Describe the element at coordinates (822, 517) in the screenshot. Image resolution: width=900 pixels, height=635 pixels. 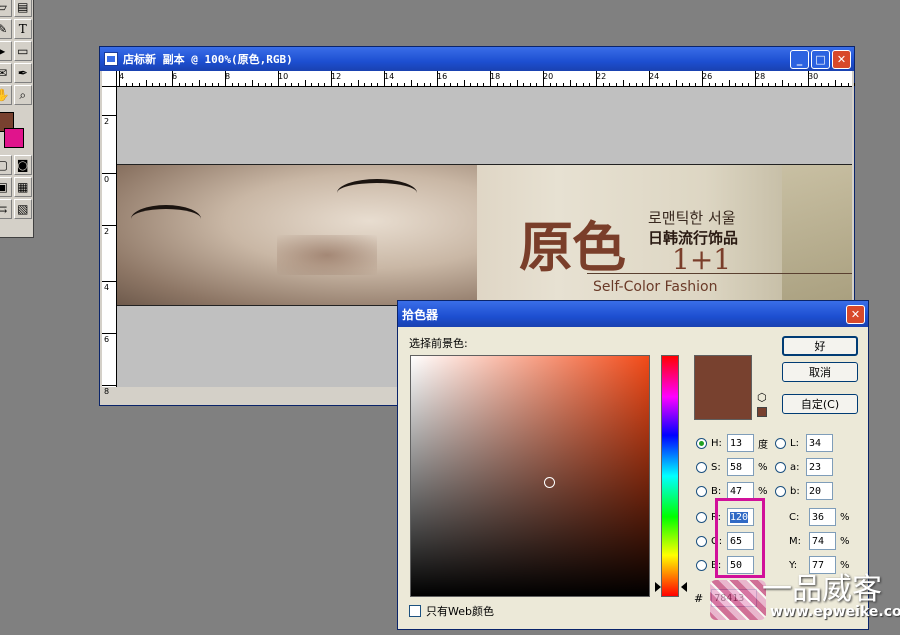
I see `c-input: 36` at that location.